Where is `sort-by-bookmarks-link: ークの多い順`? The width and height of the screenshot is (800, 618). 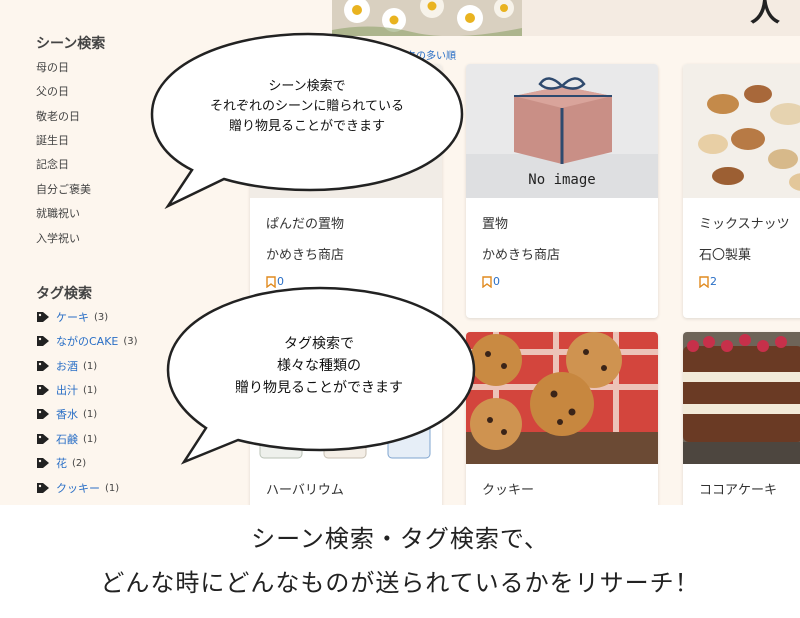
sort-by-bookmarks-link: ークの多い順 is located at coordinates (426, 54).